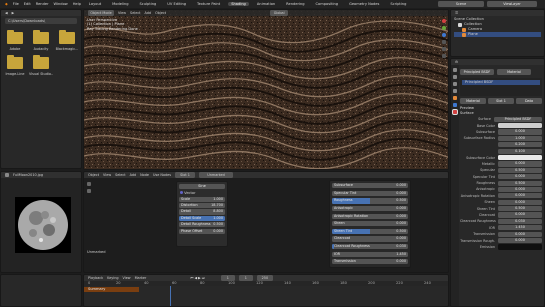  I want to click on tab-shading: Shading, so click(238, 4).